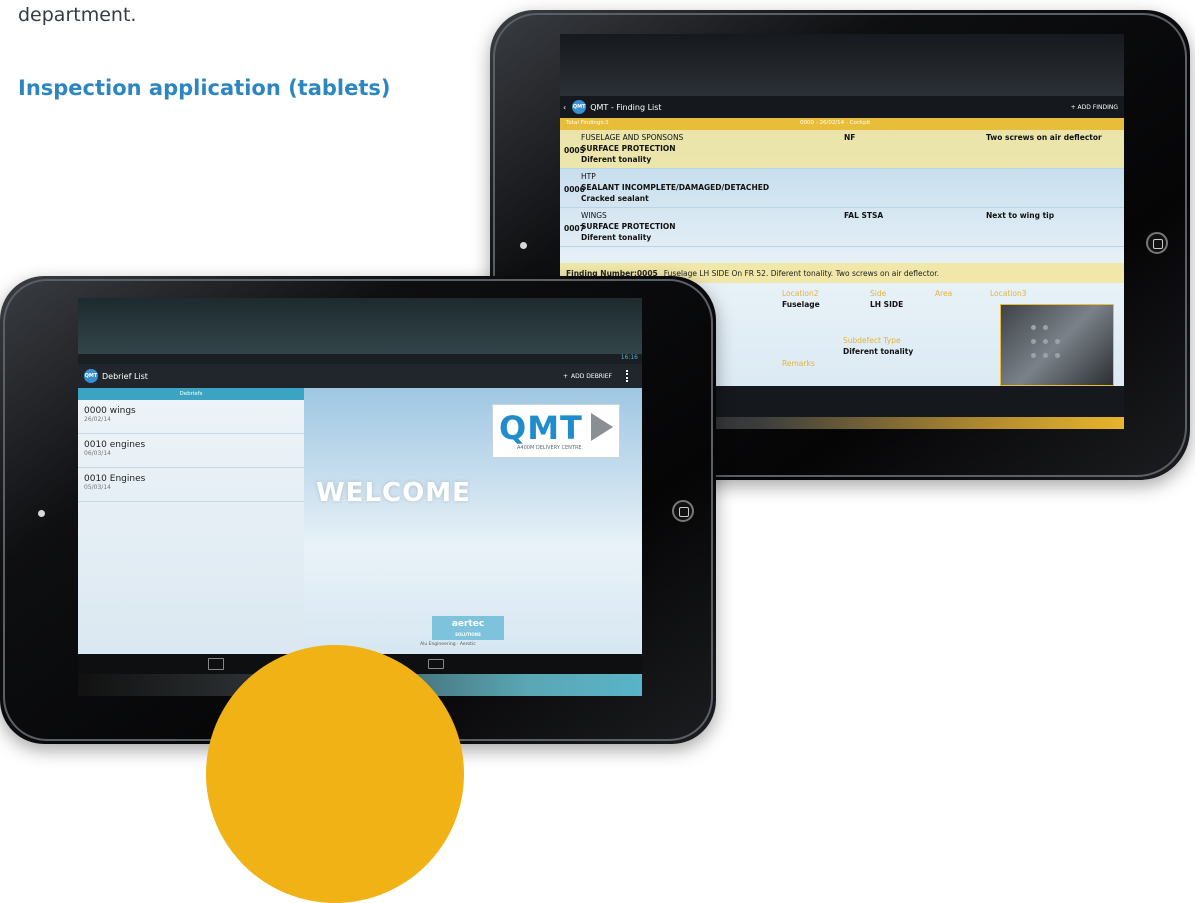 The height and width of the screenshot is (903, 1195). I want to click on finding-remarks: Next to wing tip, so click(1020, 215).